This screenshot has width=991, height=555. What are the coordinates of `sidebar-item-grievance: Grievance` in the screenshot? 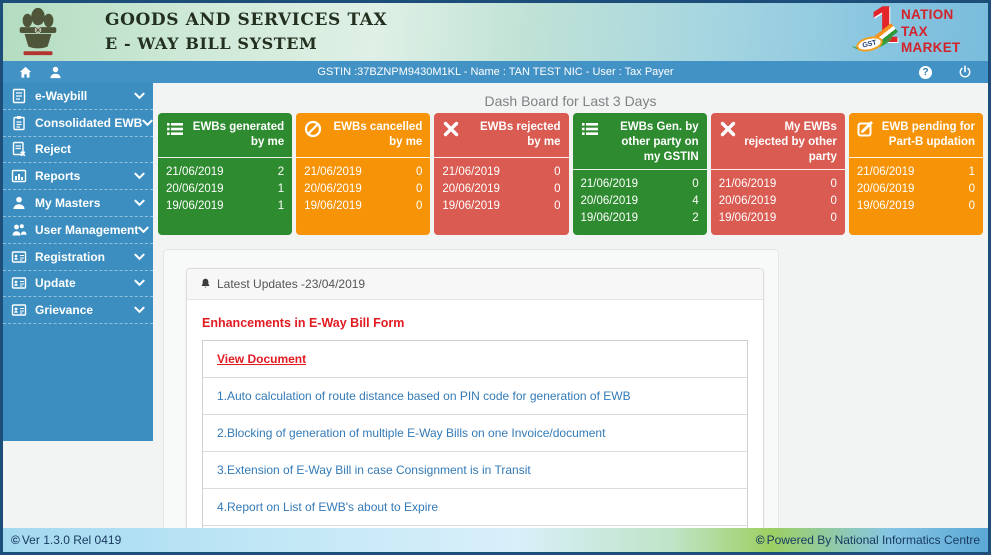 It's located at (78, 311).